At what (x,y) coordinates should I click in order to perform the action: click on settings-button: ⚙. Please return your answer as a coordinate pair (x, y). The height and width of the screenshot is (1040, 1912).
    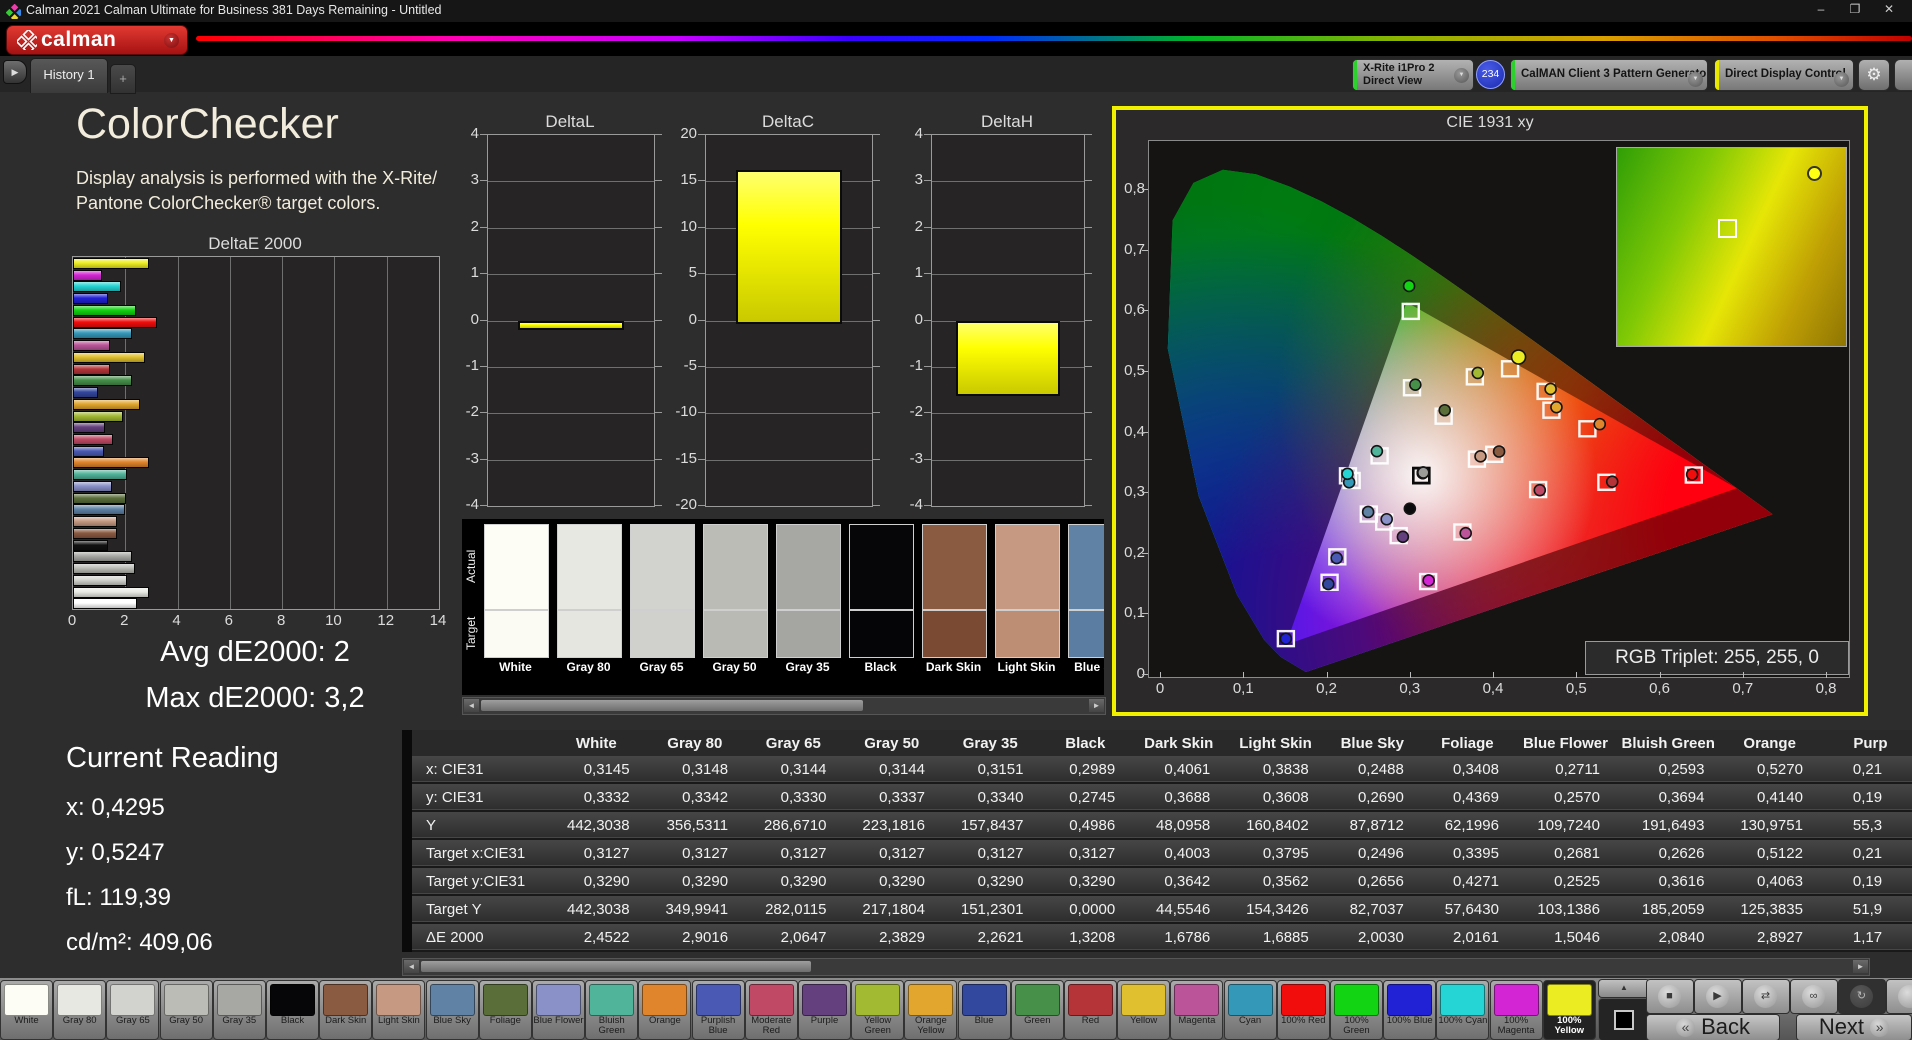
    Looking at the image, I should click on (1874, 75).